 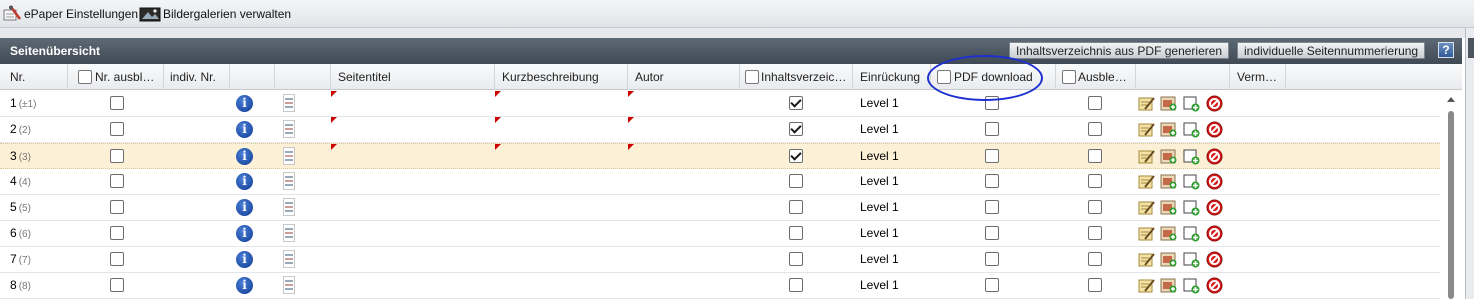 What do you see at coordinates (215, 14) in the screenshot?
I see `gallery-manage-button: Bildergalerien verwalten` at bounding box center [215, 14].